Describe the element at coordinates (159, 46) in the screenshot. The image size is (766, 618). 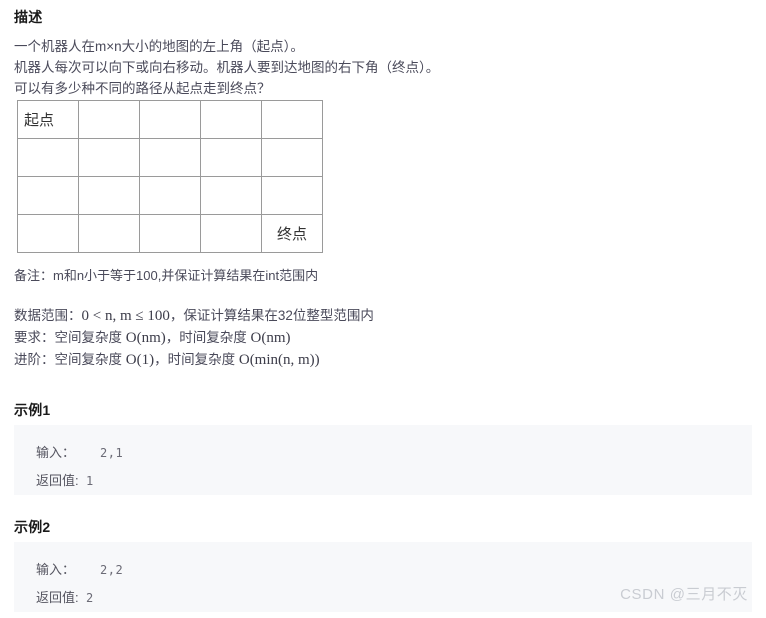
I see `description-line-1: 一个机器人在m×n大小的地图的左上角（起点）。` at that location.